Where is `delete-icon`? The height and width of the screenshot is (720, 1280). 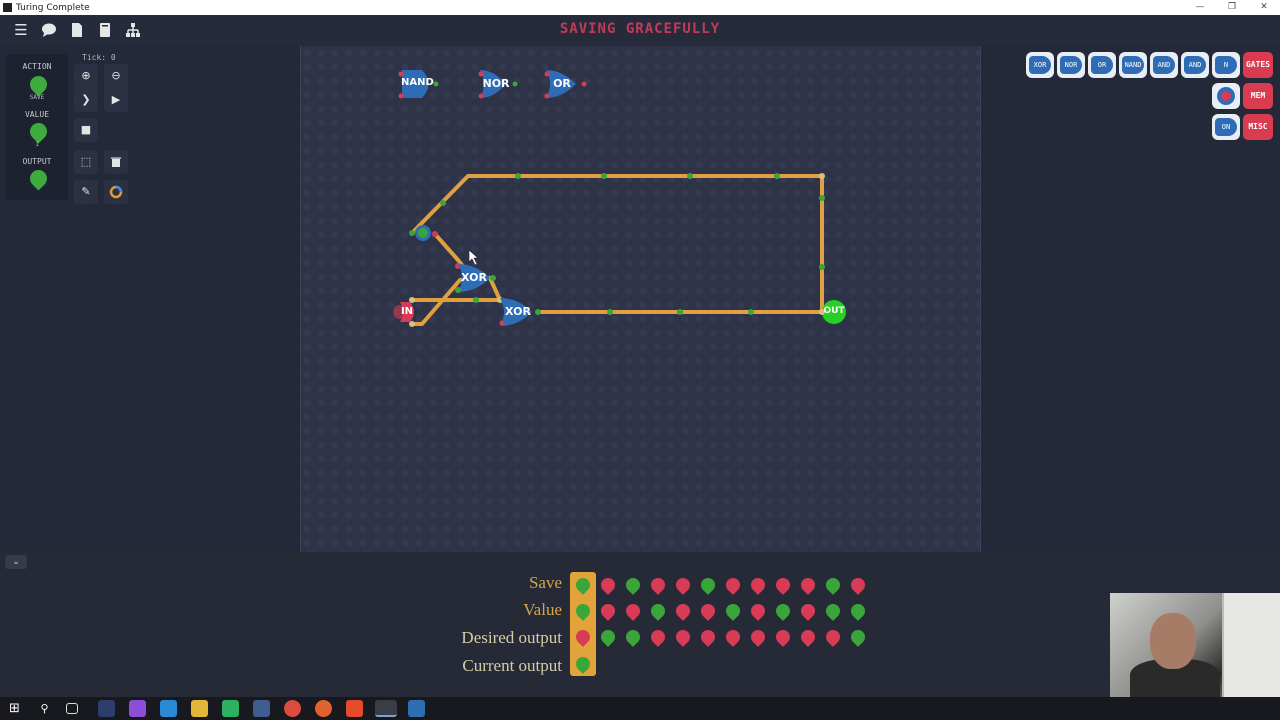
delete-icon is located at coordinates (116, 162).